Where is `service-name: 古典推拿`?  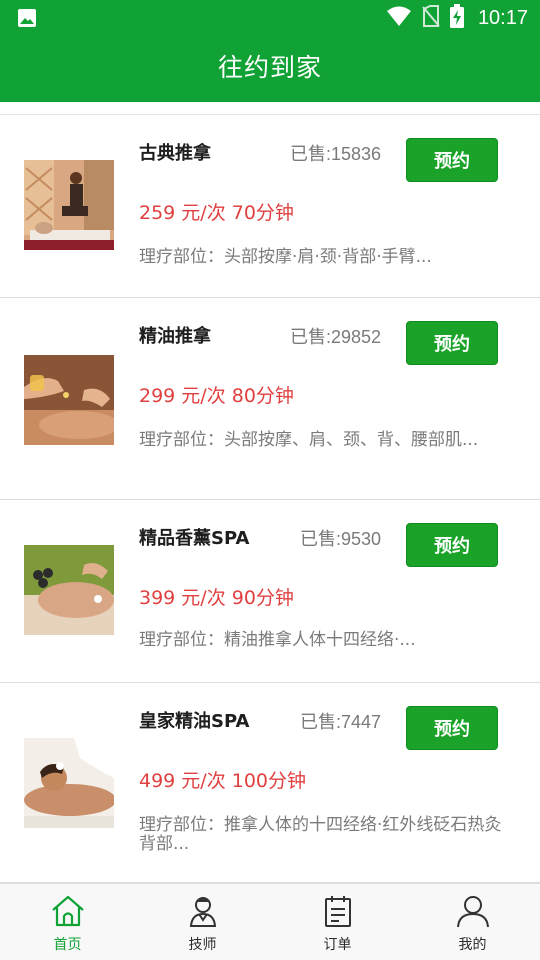 service-name: 古典推拿 is located at coordinates (175, 153).